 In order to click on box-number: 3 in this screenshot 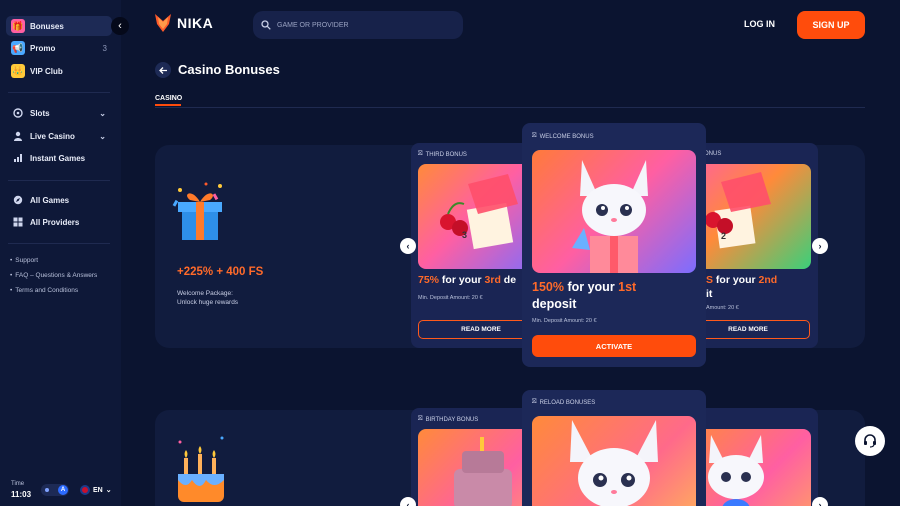, I will do `click(465, 235)`.